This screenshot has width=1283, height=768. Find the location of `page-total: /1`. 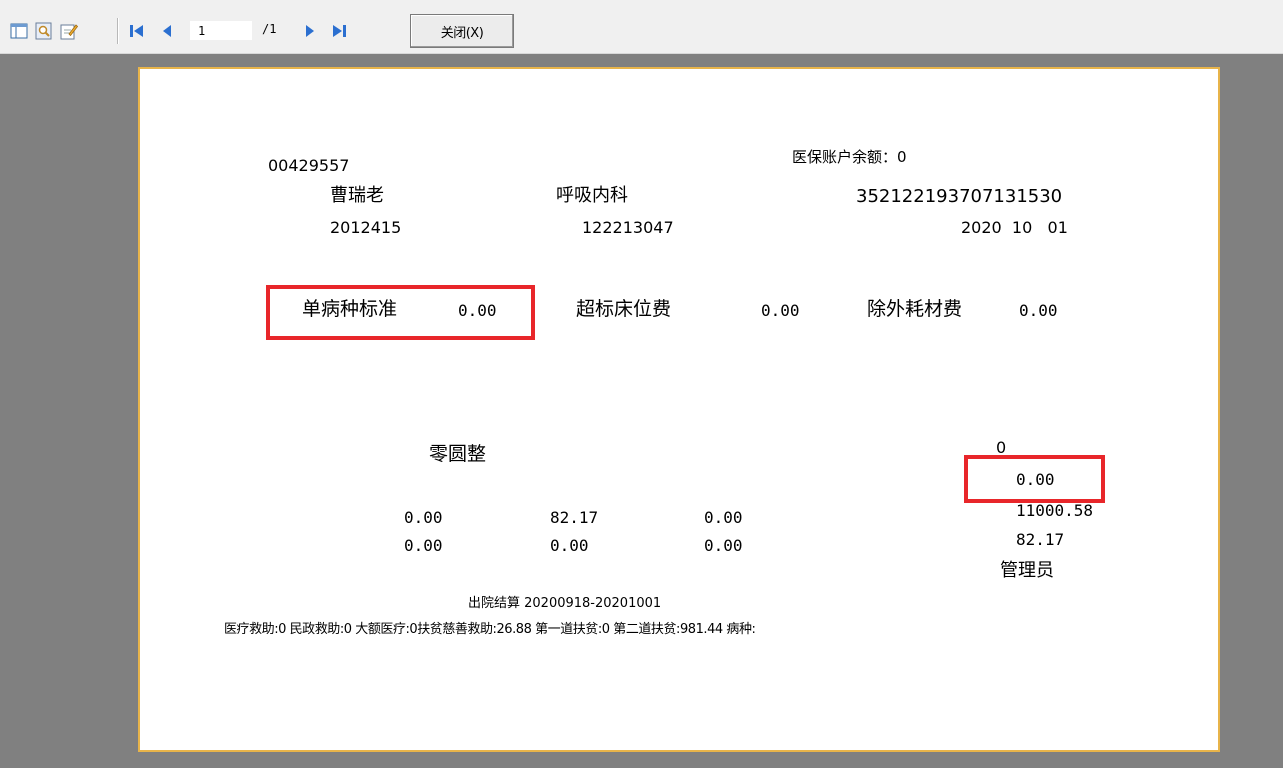

page-total: /1 is located at coordinates (269, 29).